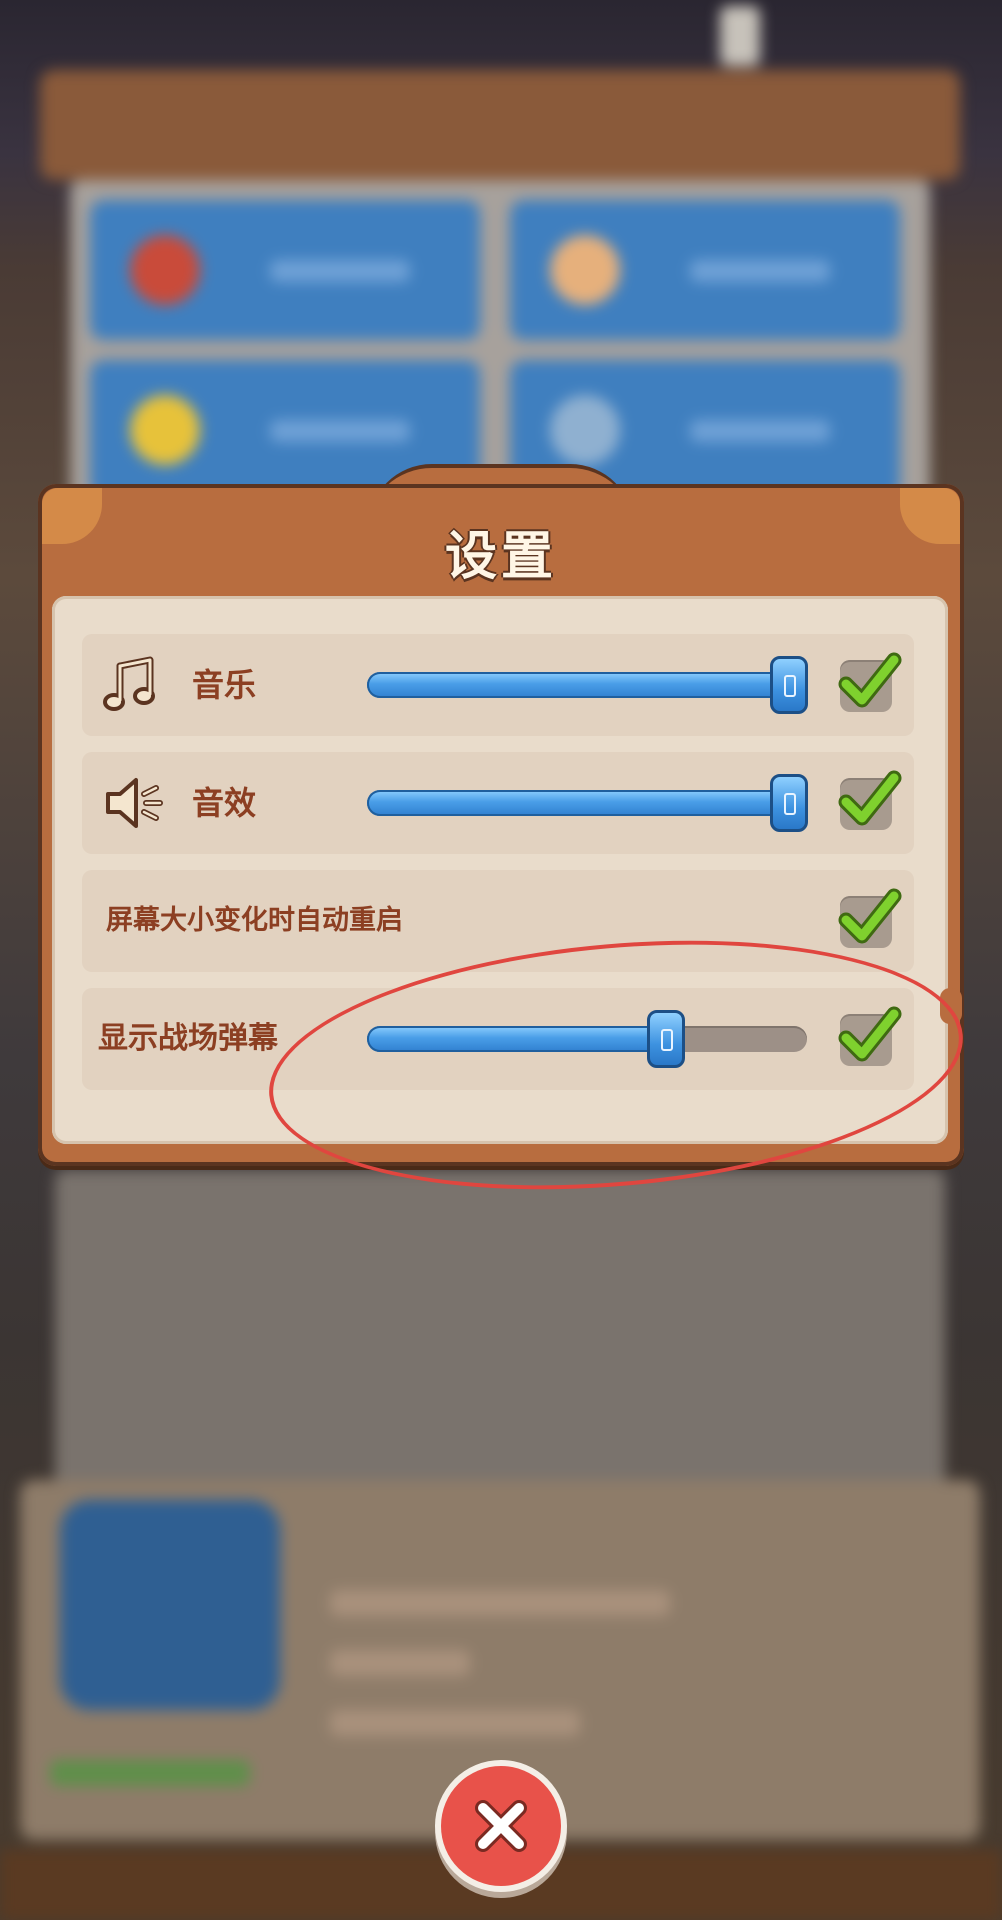 This screenshot has width=1002, height=1920. I want to click on close-icon, so click(501, 1826).